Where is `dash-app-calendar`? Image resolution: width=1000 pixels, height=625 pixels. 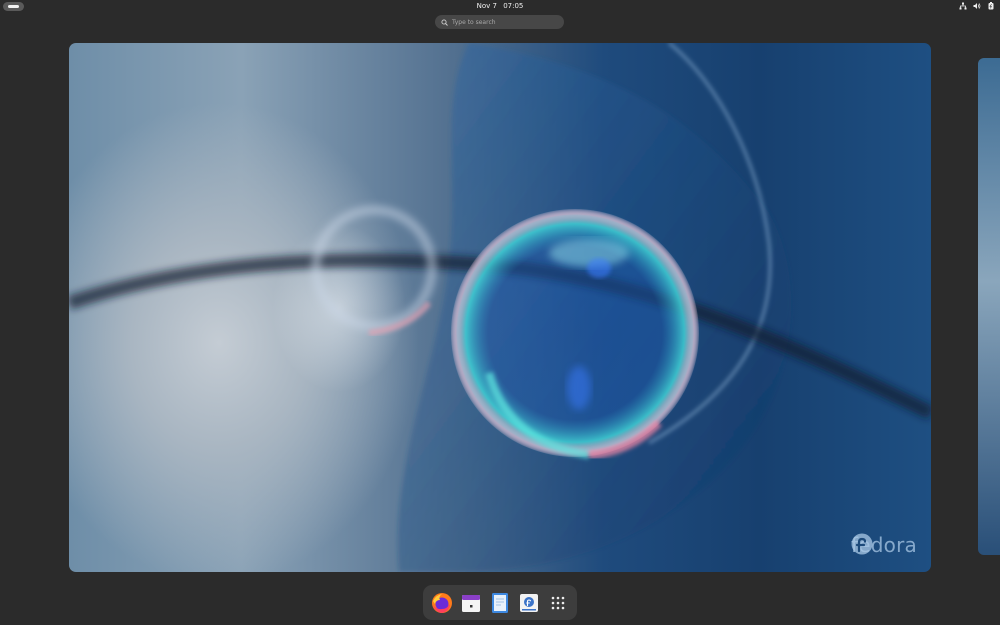 dash-app-calendar is located at coordinates (470, 602).